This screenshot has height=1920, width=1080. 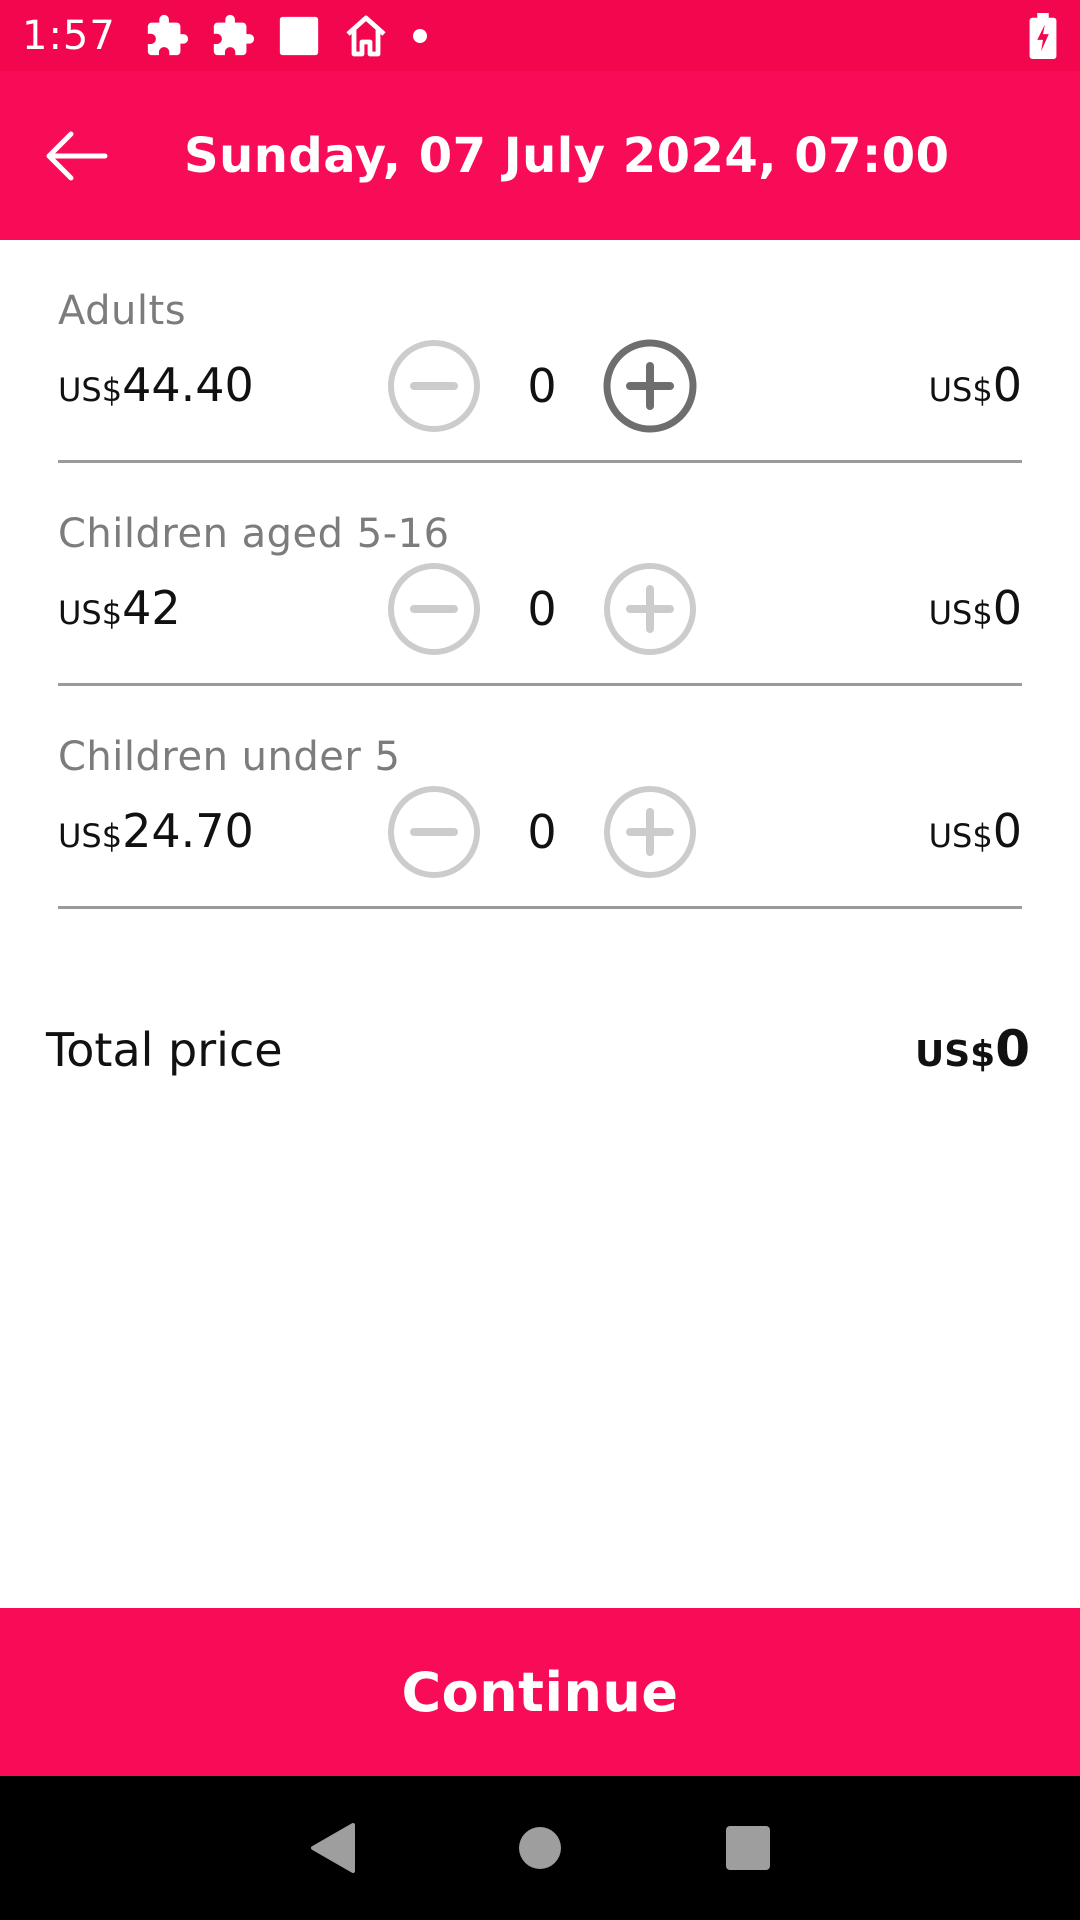 I want to click on nav-recents-button, so click(x=748, y=1848).